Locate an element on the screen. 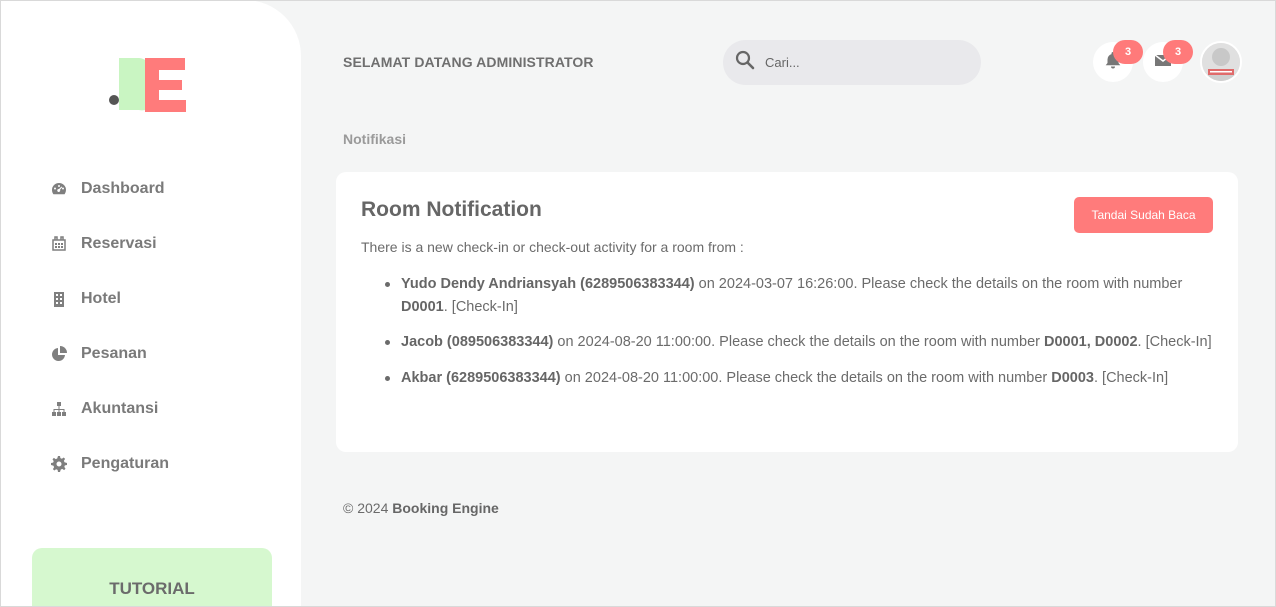 The width and height of the screenshot is (1276, 607). sidebar-item-akuntansi: Akuntansi is located at coordinates (164, 408).